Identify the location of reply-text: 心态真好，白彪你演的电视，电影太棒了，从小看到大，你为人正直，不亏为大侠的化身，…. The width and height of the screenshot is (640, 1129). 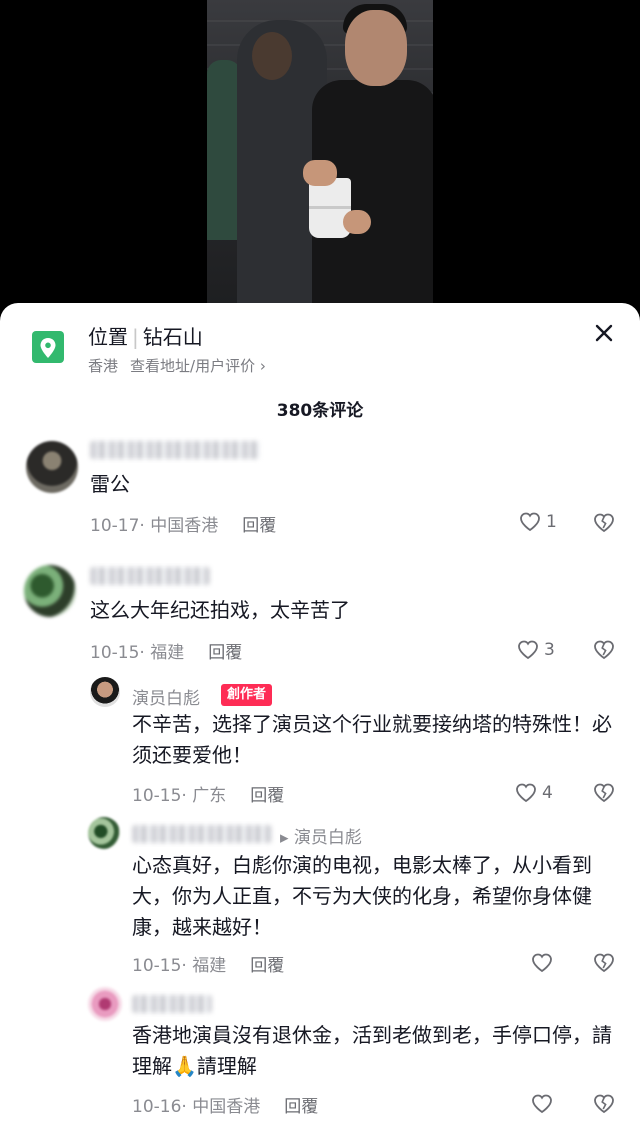
(362, 896).